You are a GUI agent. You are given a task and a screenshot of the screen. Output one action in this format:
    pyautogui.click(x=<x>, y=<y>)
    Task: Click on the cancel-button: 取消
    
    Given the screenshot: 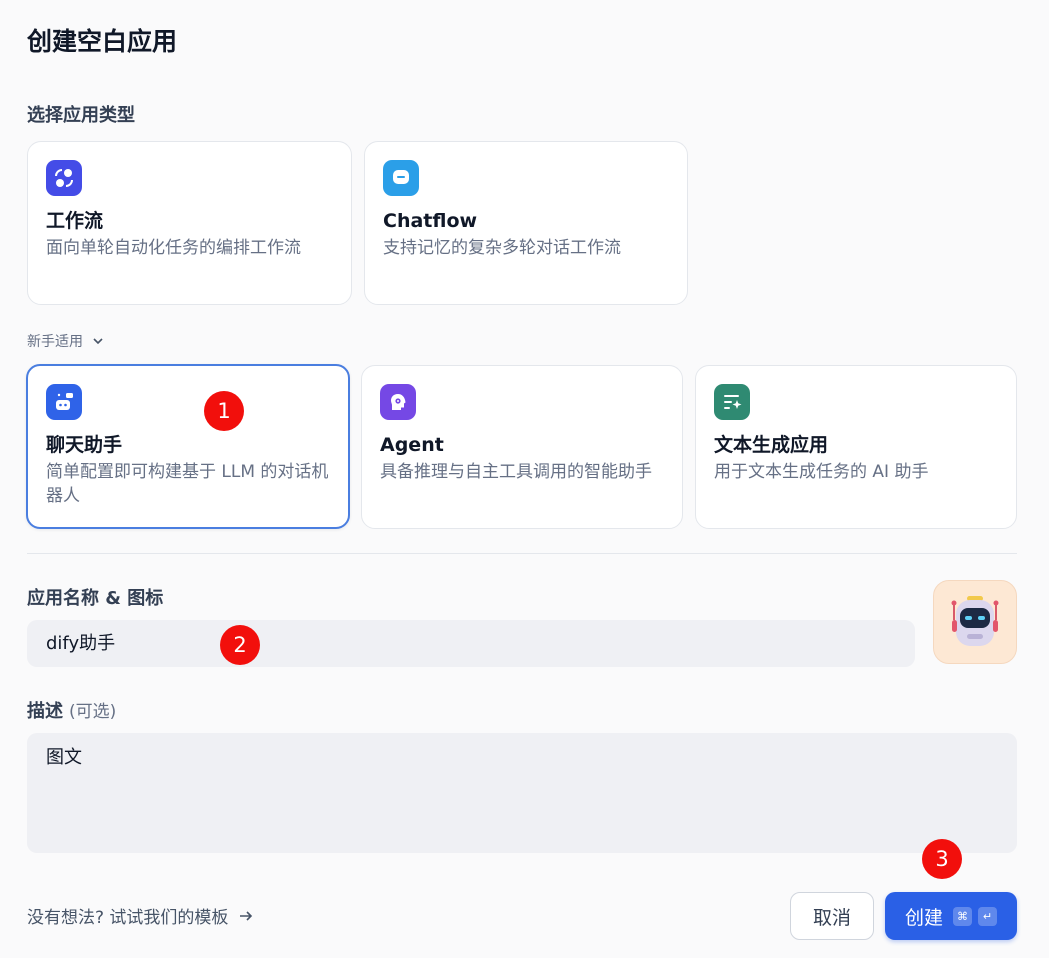 What is the action you would take?
    pyautogui.click(x=832, y=916)
    